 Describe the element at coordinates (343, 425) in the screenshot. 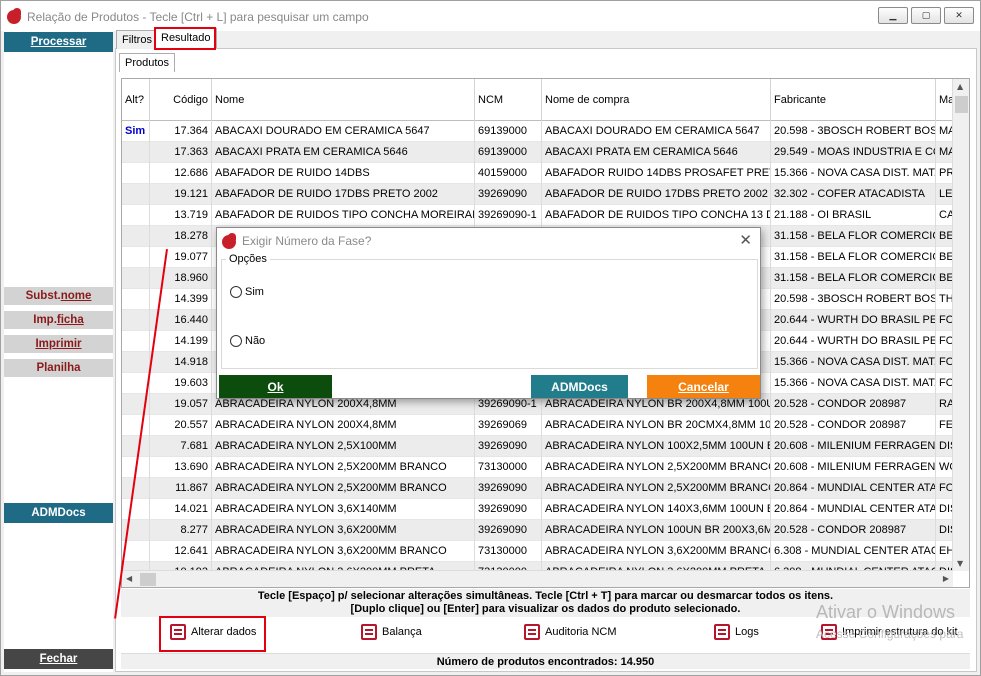

I see `cell-nome: ABRACADEIRA NYLON 200X4,8MM` at that location.